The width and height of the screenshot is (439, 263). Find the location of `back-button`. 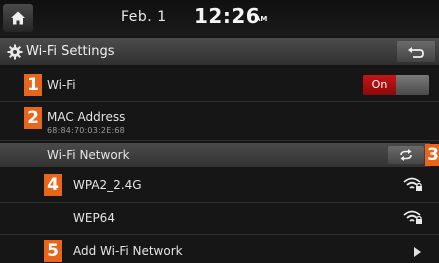

back-button is located at coordinates (416, 51).